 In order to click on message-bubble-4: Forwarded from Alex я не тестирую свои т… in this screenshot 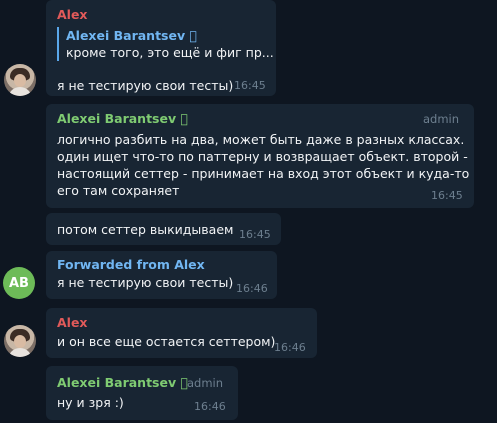, I will do `click(161, 275)`.